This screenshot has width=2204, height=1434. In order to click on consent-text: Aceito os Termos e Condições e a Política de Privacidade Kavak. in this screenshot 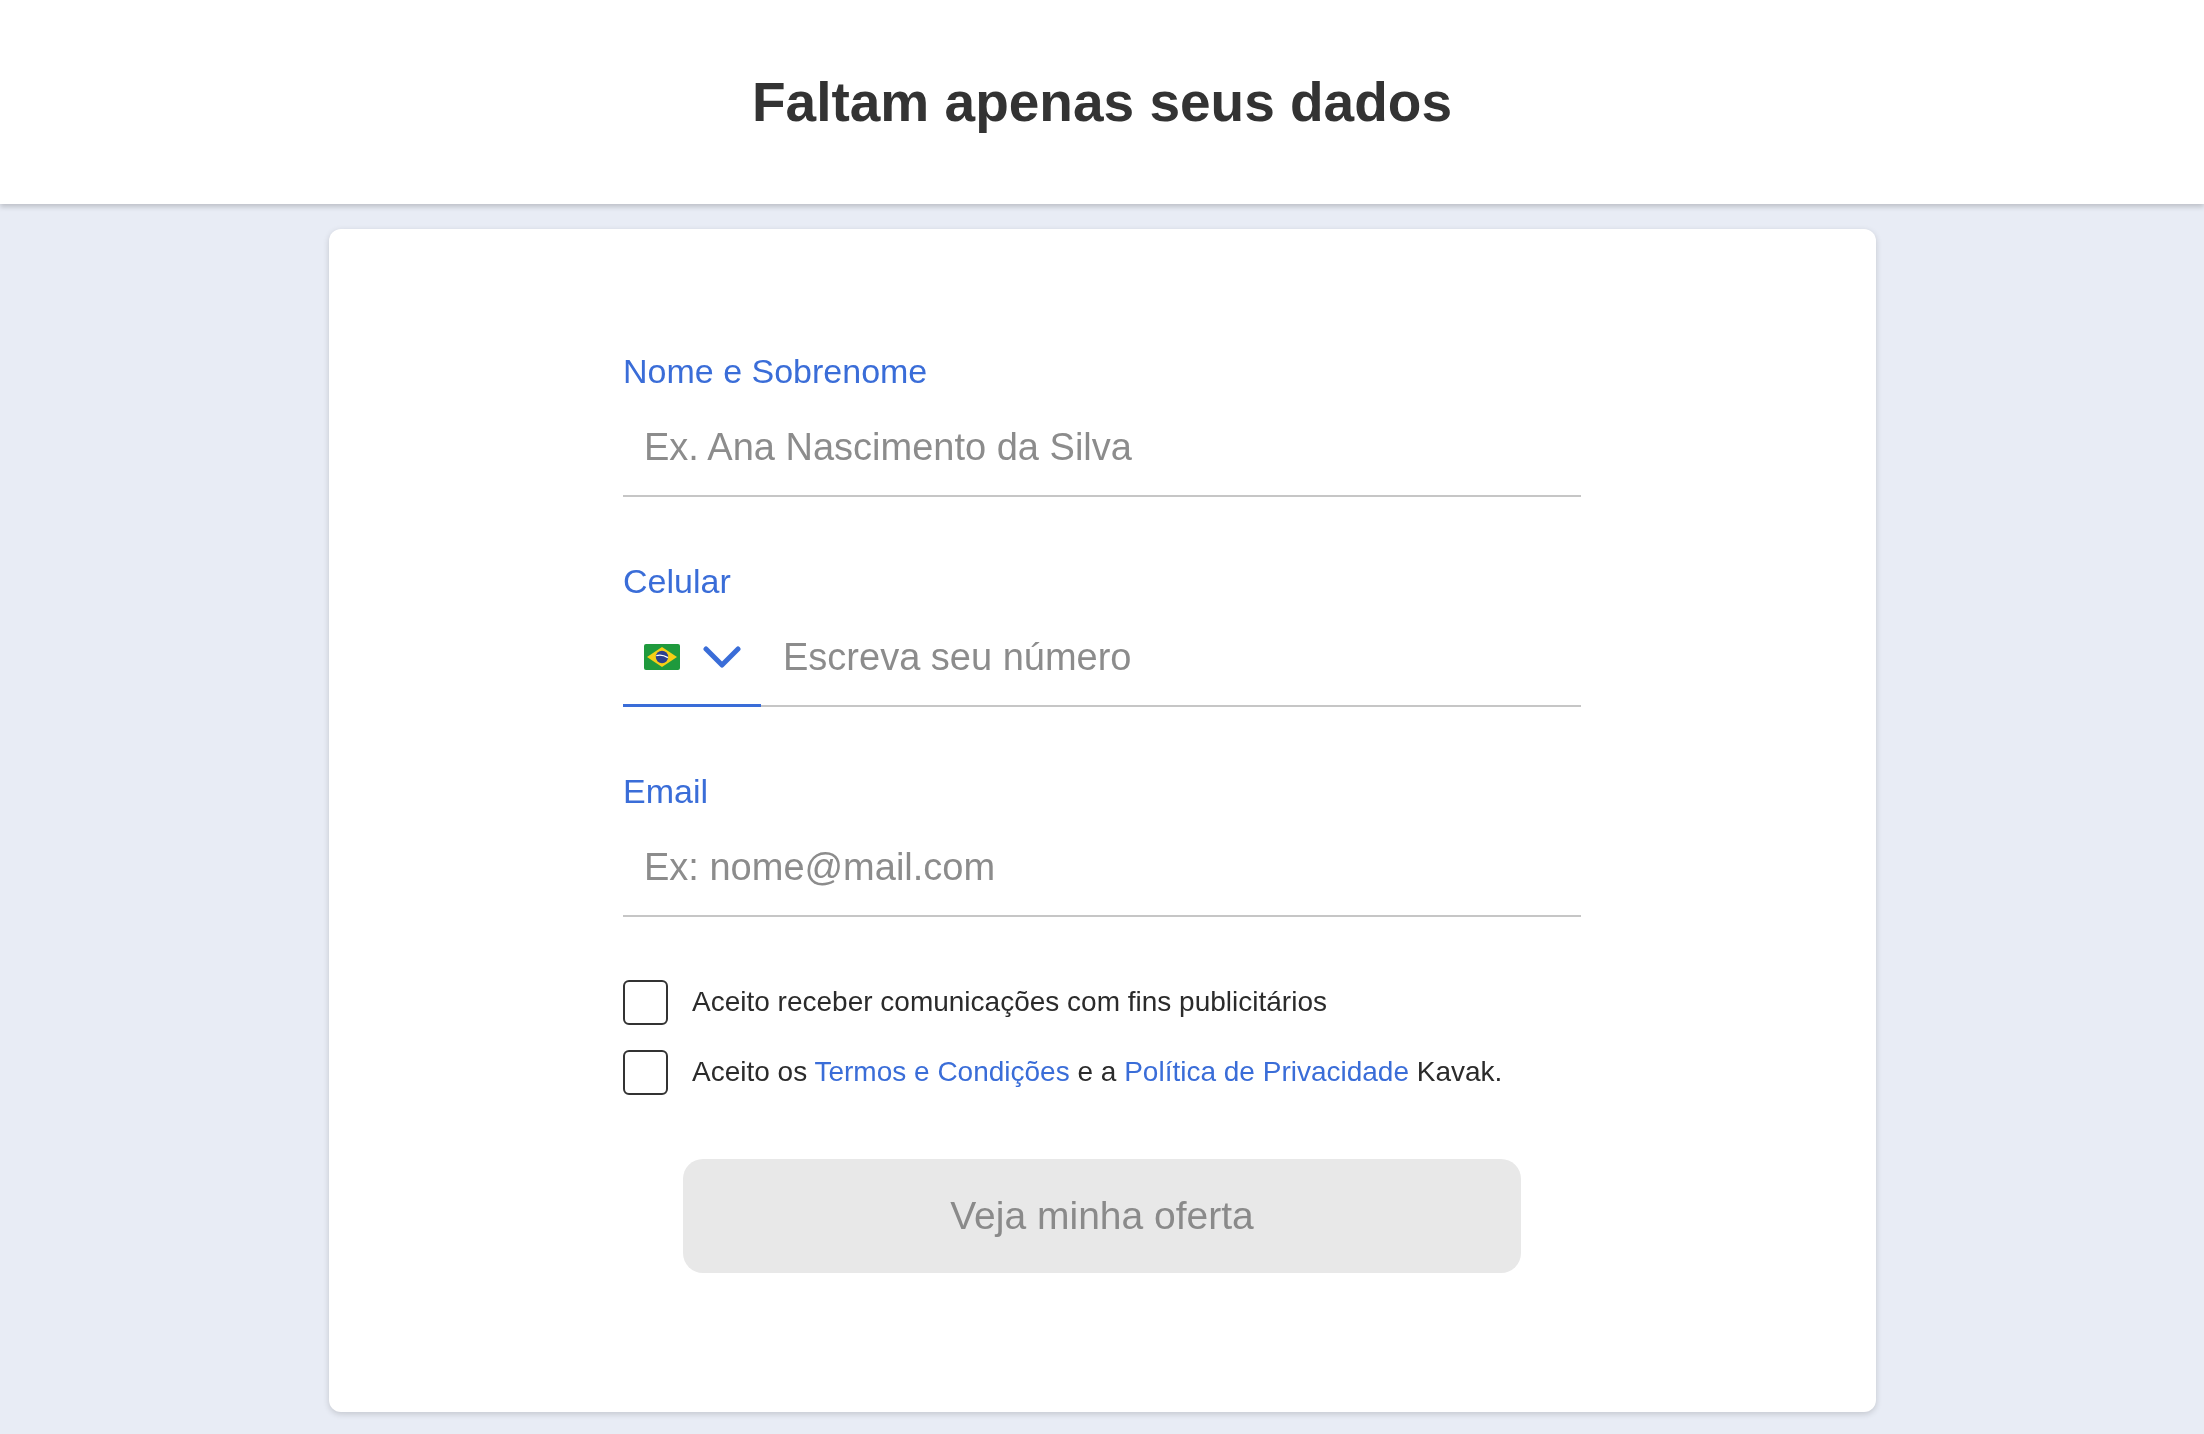, I will do `click(1097, 1072)`.